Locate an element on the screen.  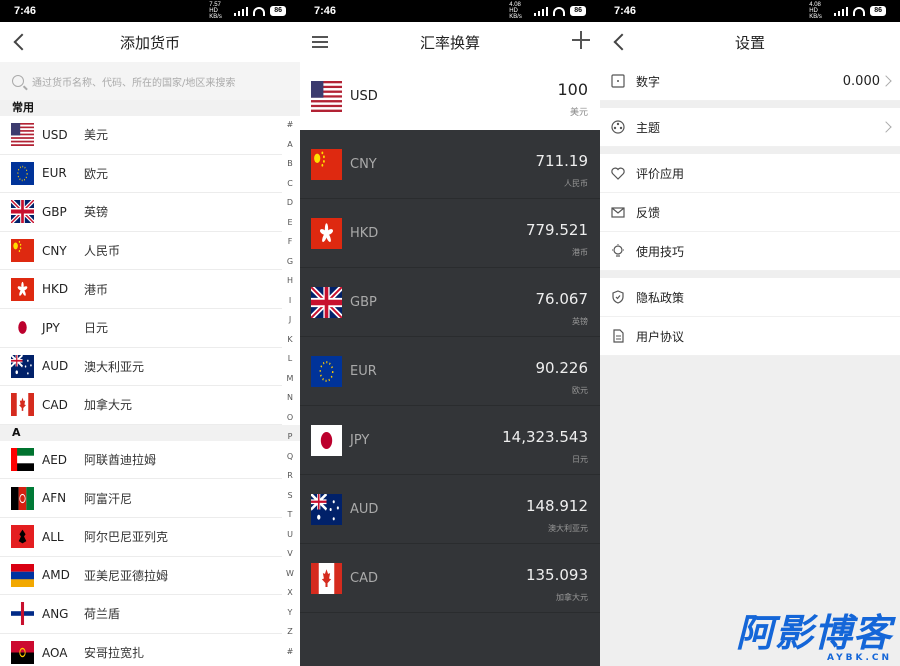
alphabet-letter: R is located at coordinates (290, 476).